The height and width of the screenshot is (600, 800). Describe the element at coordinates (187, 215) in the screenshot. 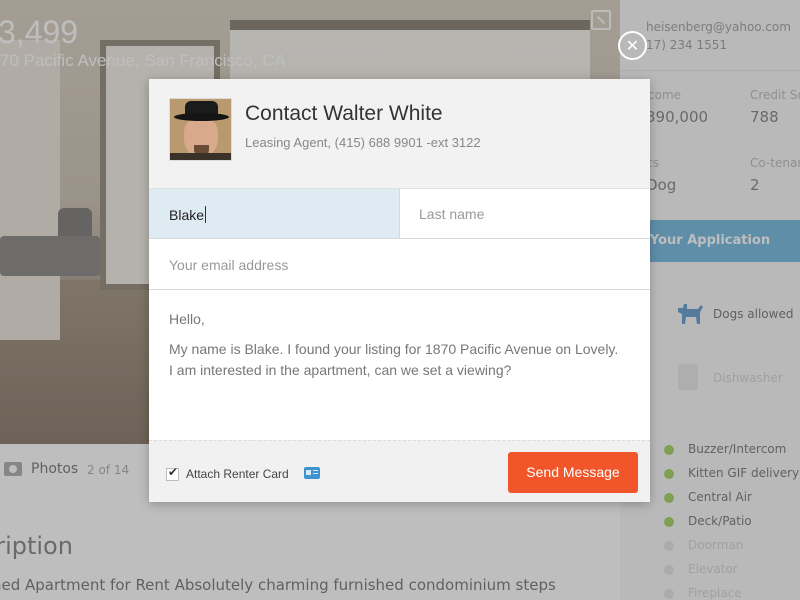

I see `first-name-value: Blake` at that location.